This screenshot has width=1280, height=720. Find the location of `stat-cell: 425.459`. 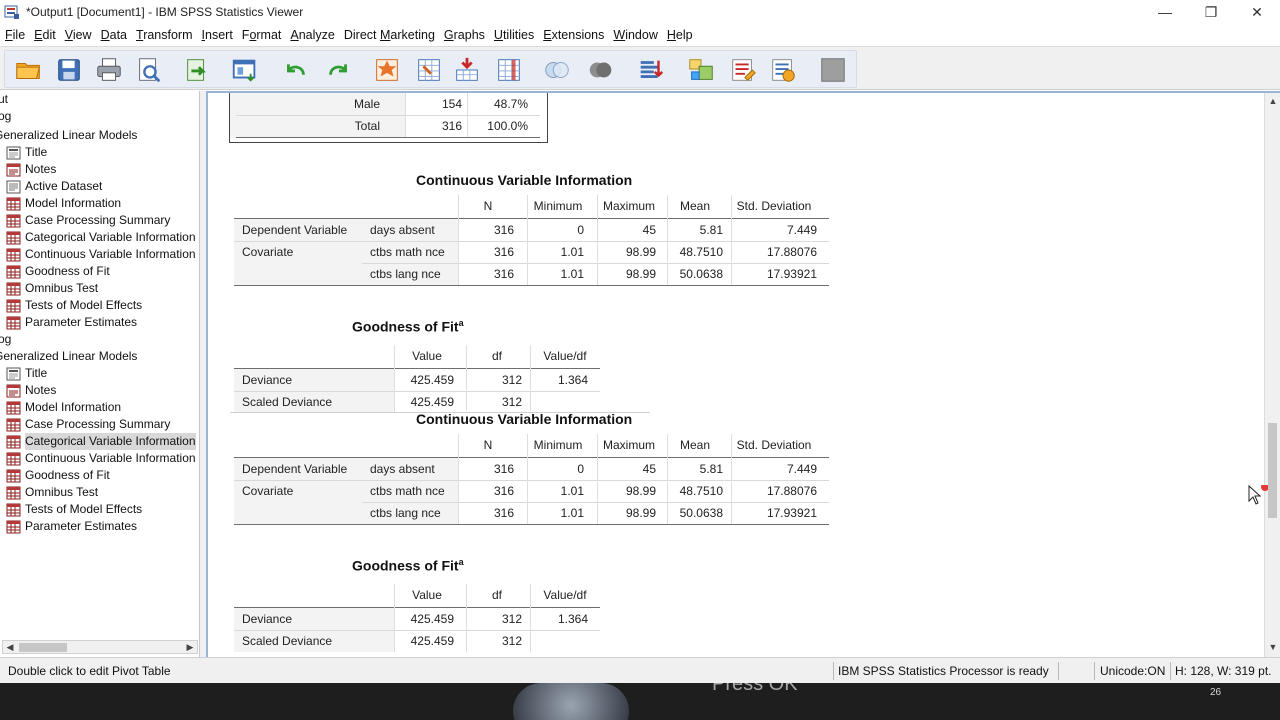

stat-cell: 425.459 is located at coordinates (432, 402).